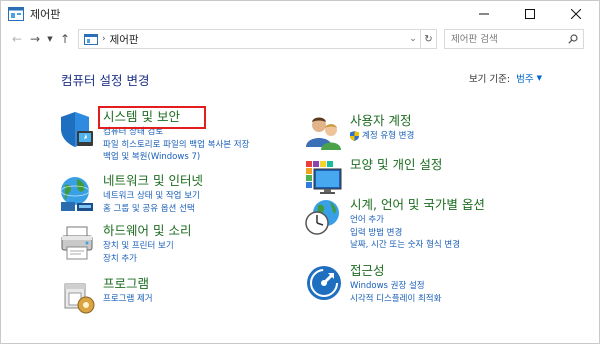  Describe the element at coordinates (105, 80) in the screenshot. I see `page-heading: 컴퓨터 설정 변경` at that location.